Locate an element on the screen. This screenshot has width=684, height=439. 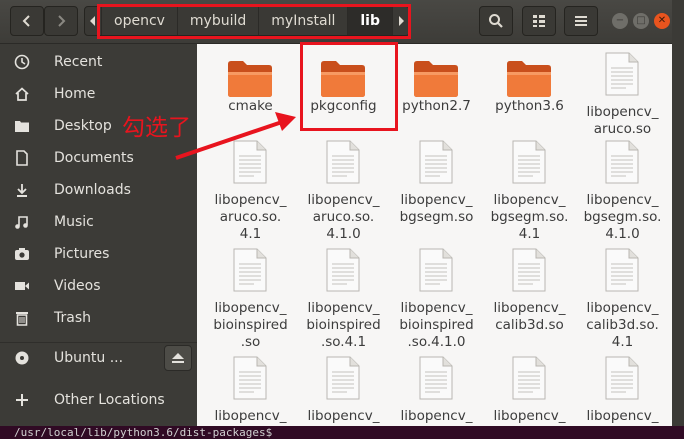
terminal-strip: /usr/local/lib/python3.6/dist-packages$ is located at coordinates (342, 432).